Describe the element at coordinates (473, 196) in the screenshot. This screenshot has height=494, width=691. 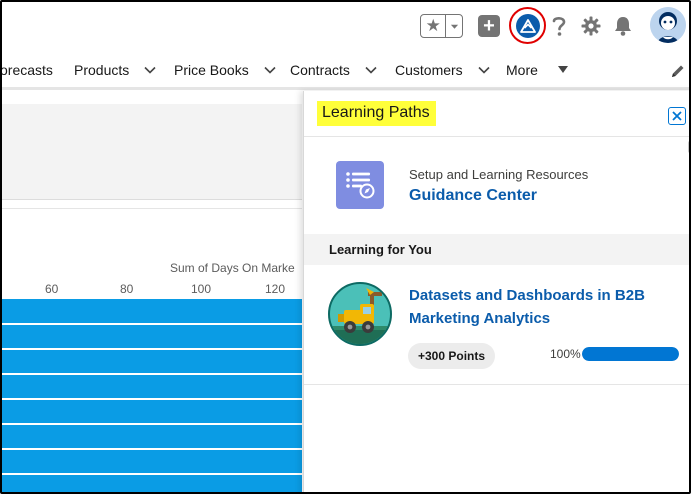
I see `guidance-center-link: Guidance Center` at that location.